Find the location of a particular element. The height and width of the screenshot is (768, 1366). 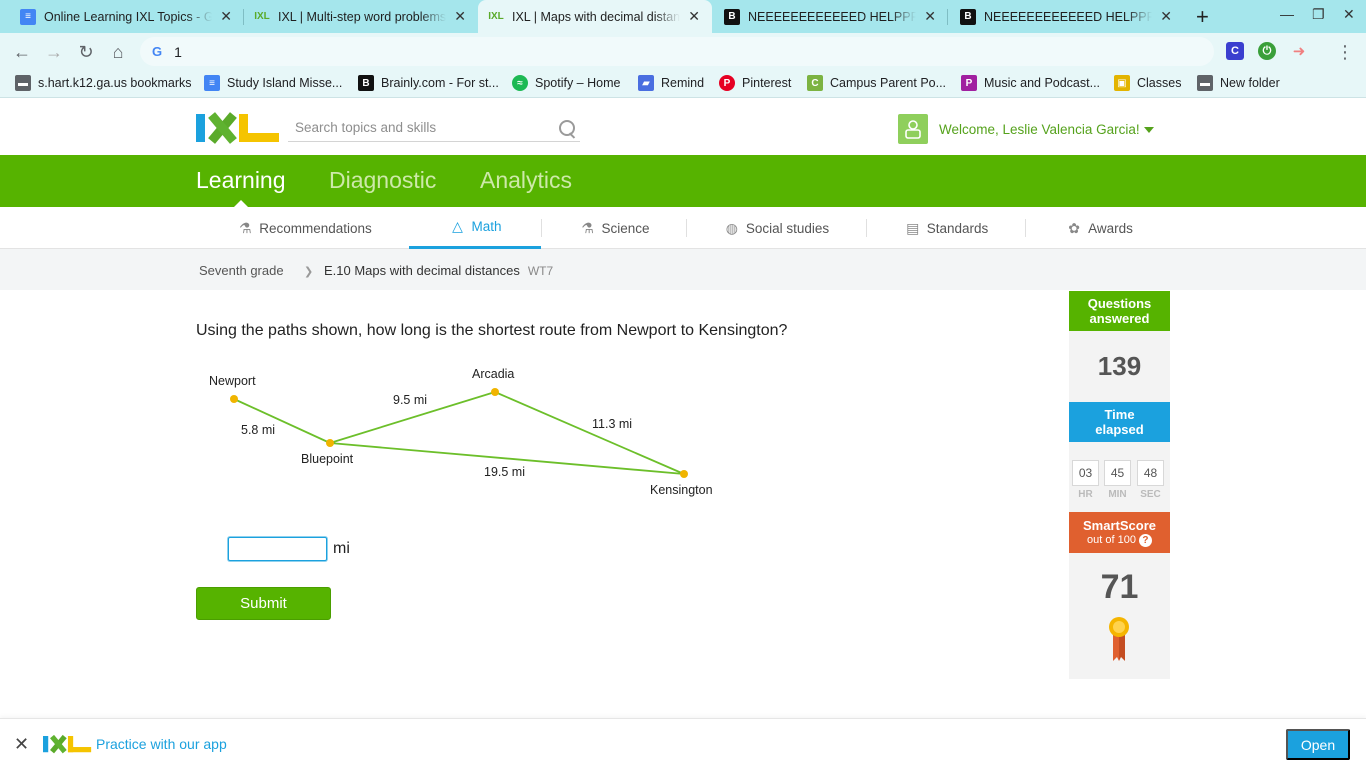

node-arcadia is located at coordinates (495, 392).